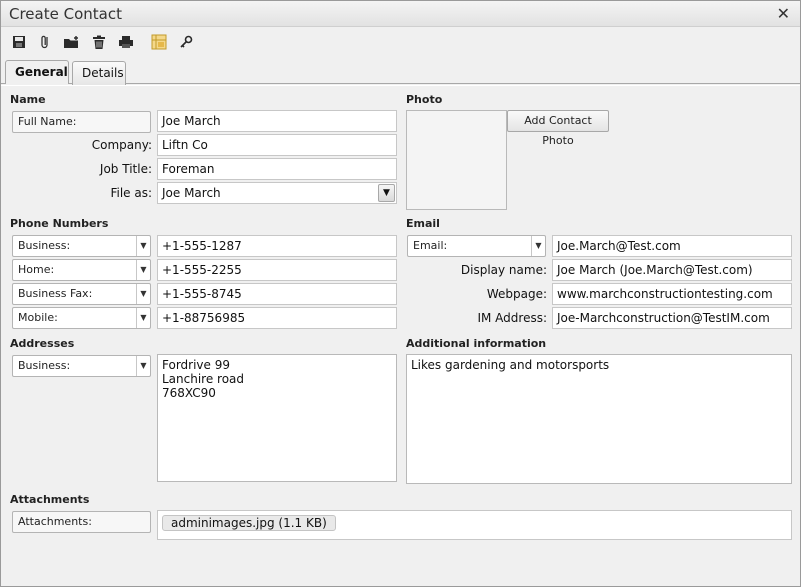 The image size is (801, 587). I want to click on webpage-label: Webpage:, so click(516, 294).